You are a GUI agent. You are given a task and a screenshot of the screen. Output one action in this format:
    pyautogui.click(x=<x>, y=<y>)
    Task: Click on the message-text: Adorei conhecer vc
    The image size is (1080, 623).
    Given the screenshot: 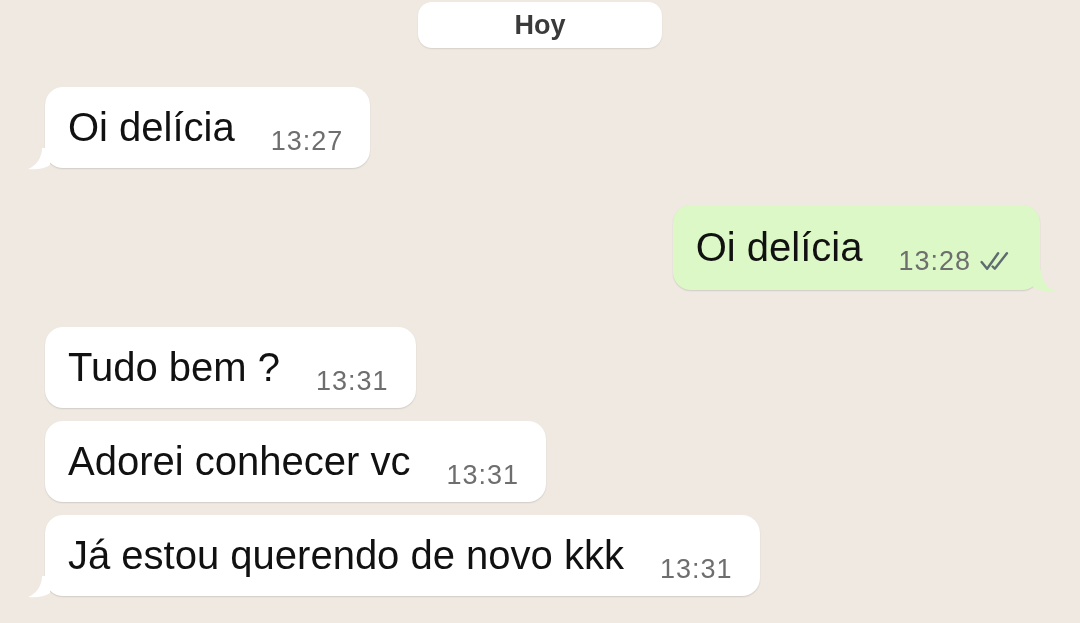 What is the action you would take?
    pyautogui.click(x=239, y=461)
    